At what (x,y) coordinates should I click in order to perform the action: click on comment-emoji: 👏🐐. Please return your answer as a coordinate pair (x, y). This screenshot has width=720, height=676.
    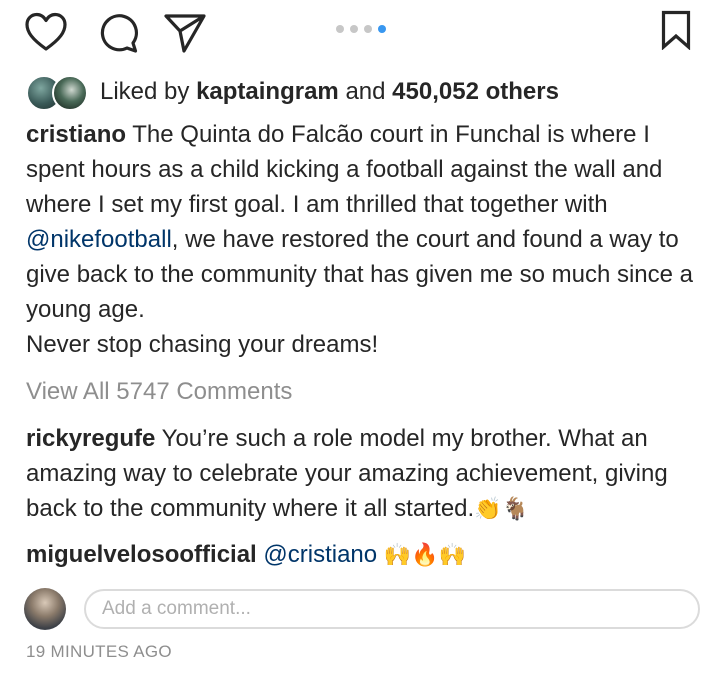
    Looking at the image, I should click on (501, 509).